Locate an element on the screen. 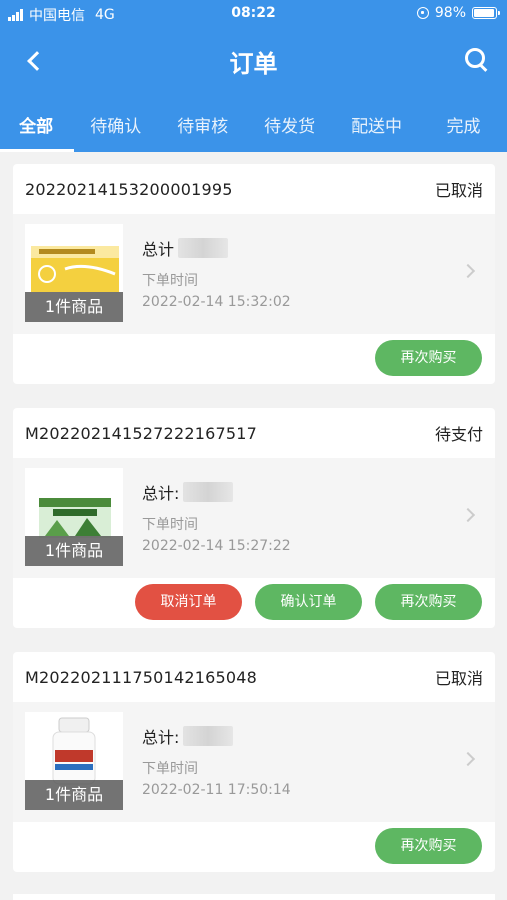 The width and height of the screenshot is (507, 900). order-number: M20220214152722216751​7 is located at coordinates (141, 433).